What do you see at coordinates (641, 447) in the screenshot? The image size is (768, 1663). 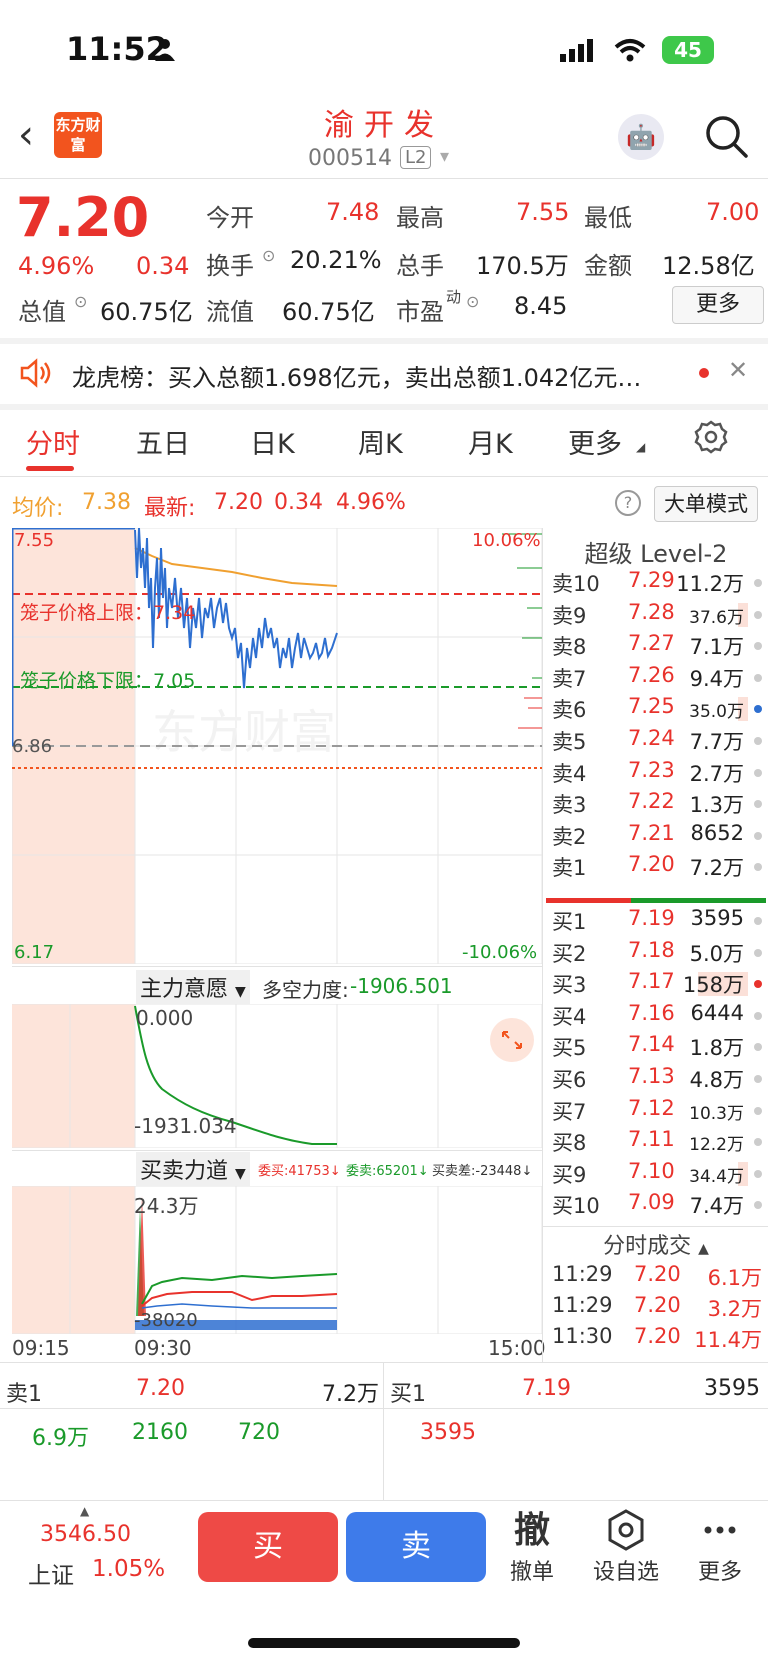 I see `triangle-icon: ◢` at bounding box center [641, 447].